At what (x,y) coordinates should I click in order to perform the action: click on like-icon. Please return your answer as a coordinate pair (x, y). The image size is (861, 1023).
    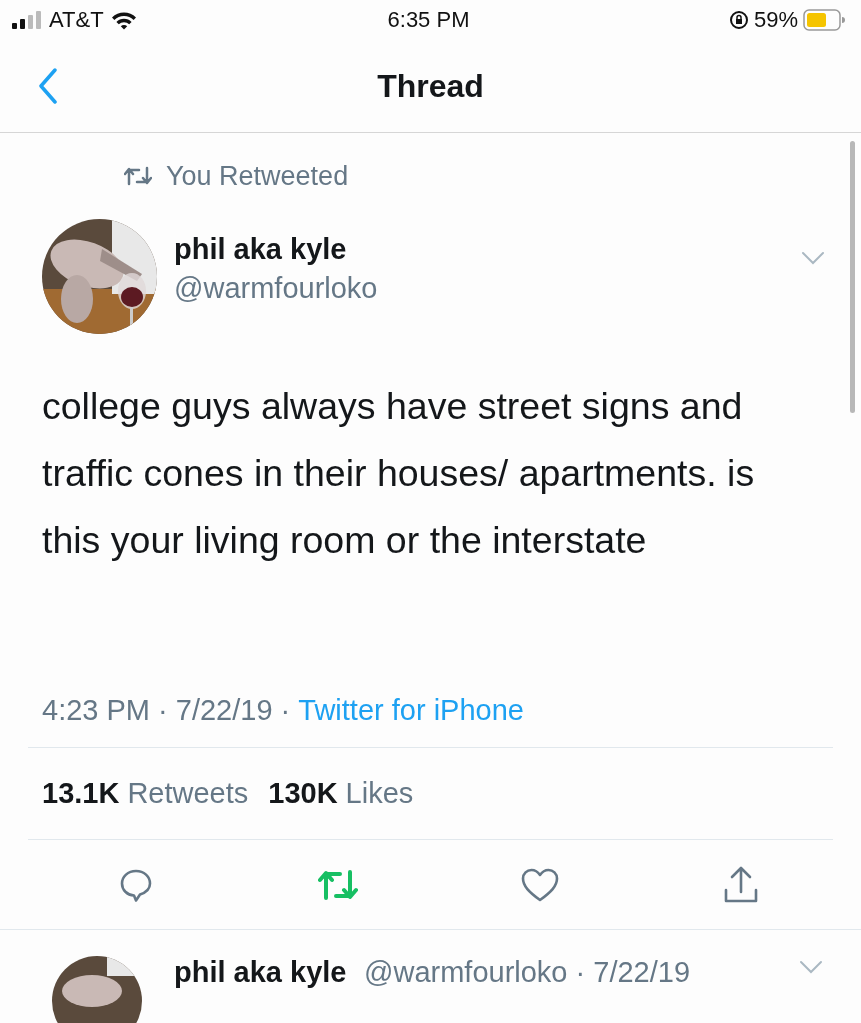
    Looking at the image, I should click on (540, 884).